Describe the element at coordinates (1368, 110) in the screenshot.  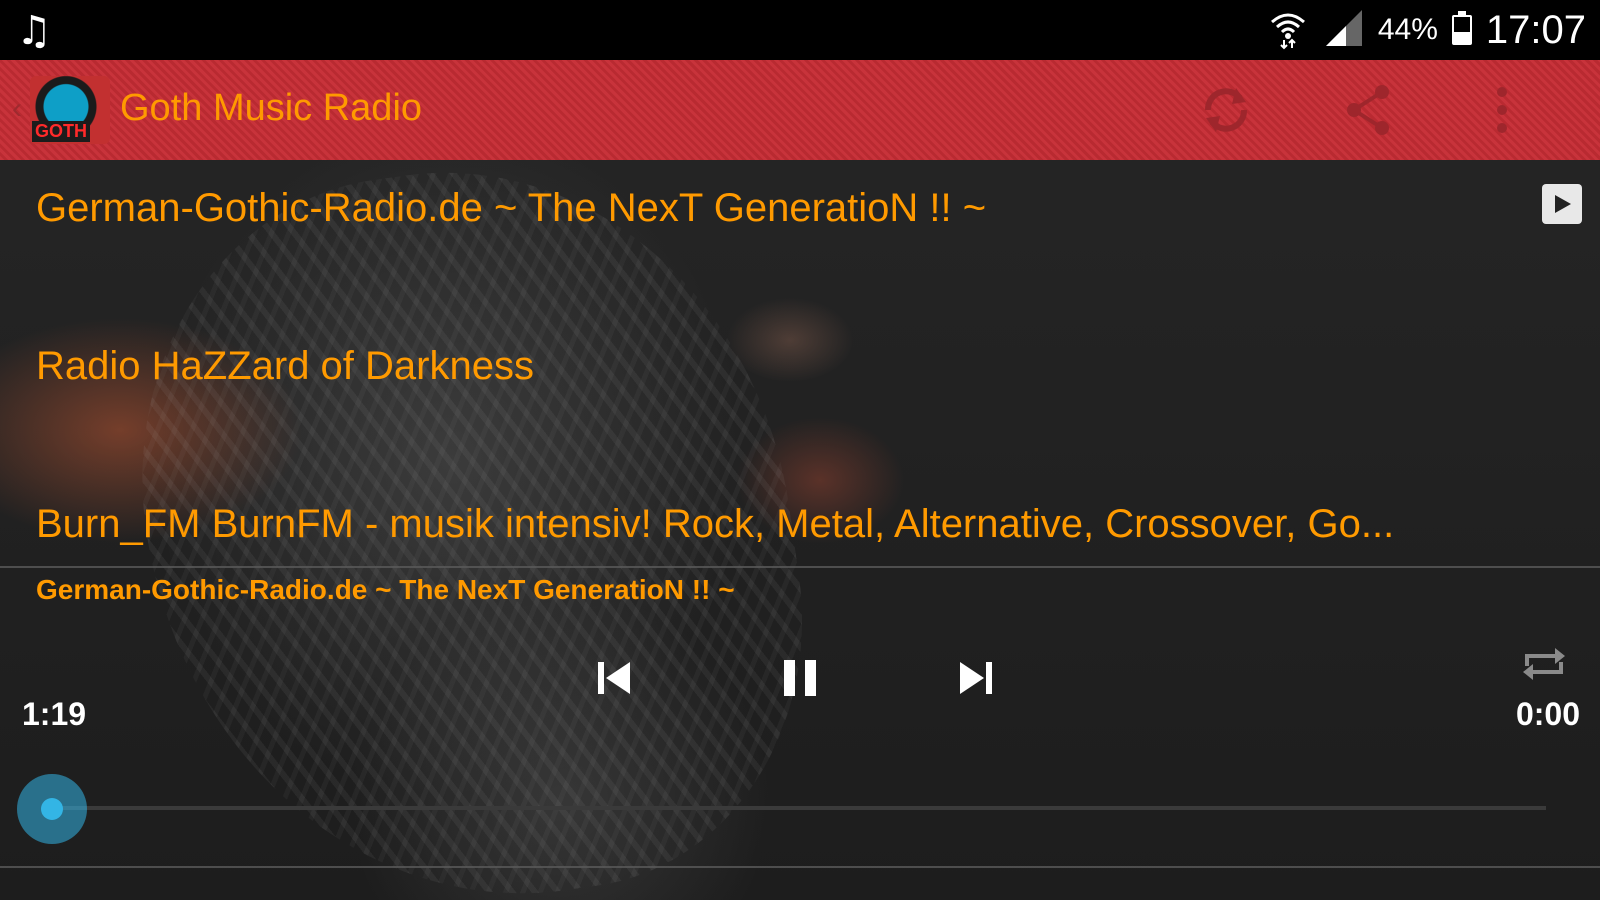
I see `share-icon` at that location.